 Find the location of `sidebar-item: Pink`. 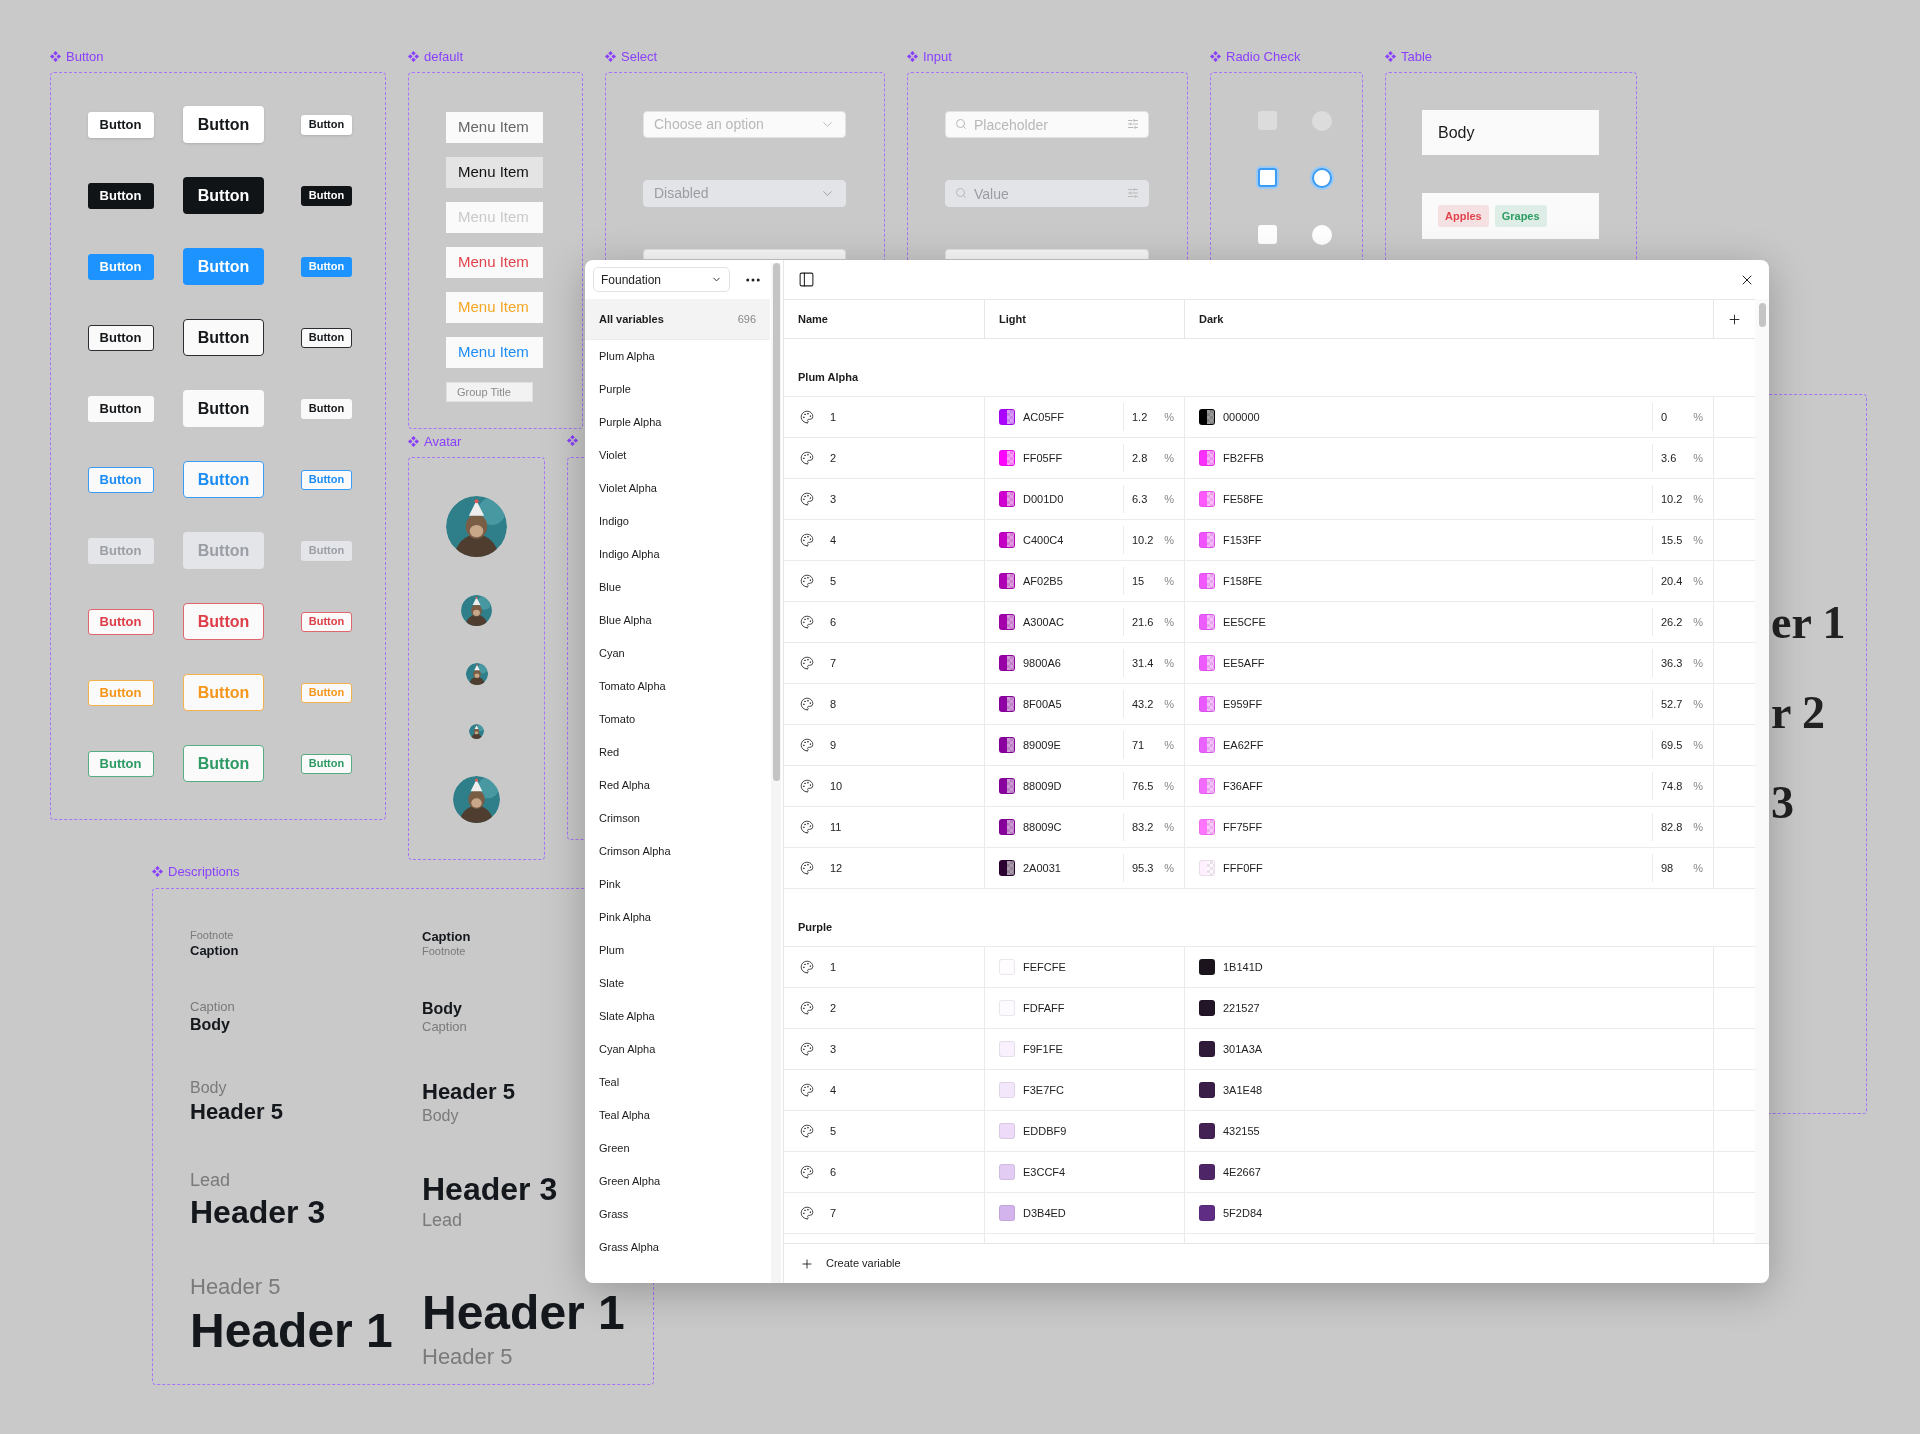

sidebar-item: Pink is located at coordinates (677, 884).